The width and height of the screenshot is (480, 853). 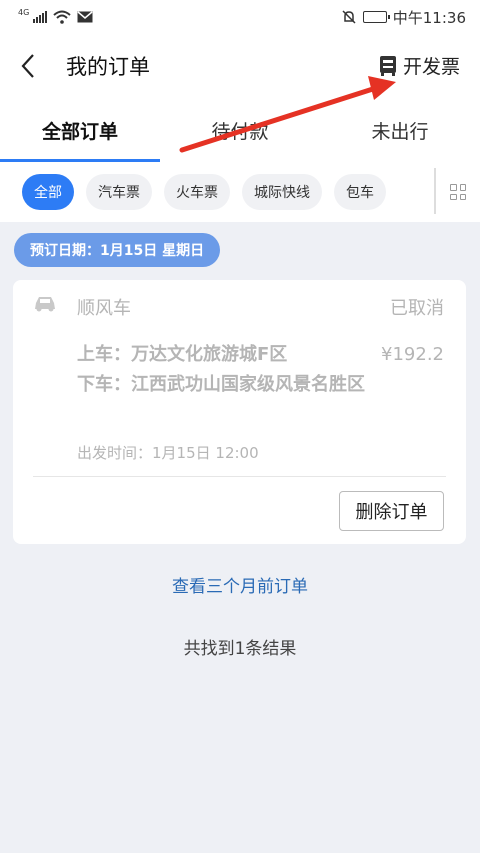 I want to click on status-right: 中午11:36, so click(x=403, y=17).